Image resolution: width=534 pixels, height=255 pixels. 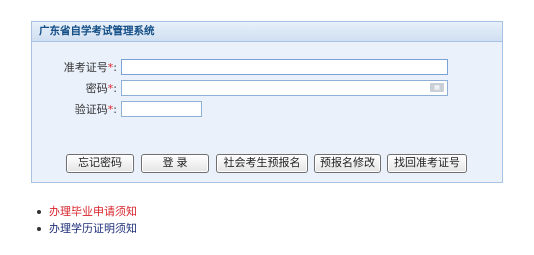 I want to click on exam-no-label: 准考证号*:, so click(x=74, y=67).